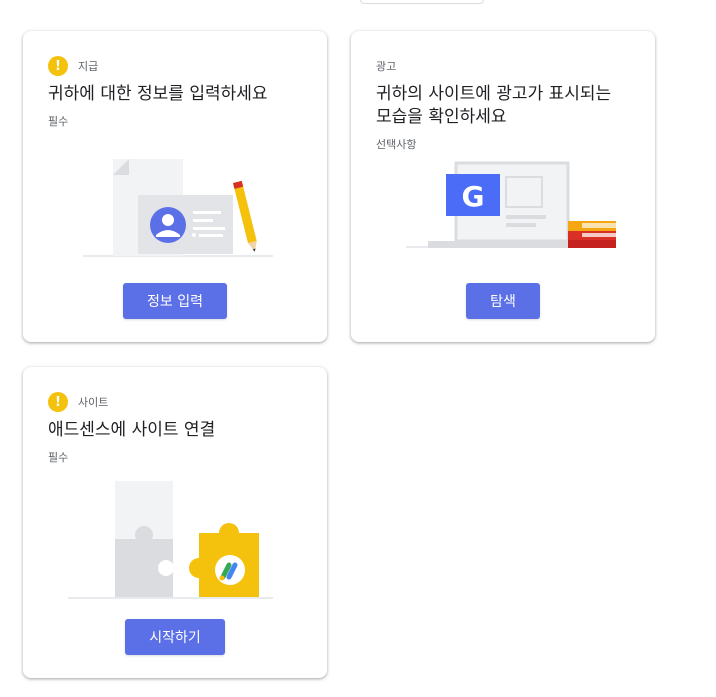  I want to click on card-header: ! 사이트 애드센스에 사이트 연결 필수, so click(177, 428).